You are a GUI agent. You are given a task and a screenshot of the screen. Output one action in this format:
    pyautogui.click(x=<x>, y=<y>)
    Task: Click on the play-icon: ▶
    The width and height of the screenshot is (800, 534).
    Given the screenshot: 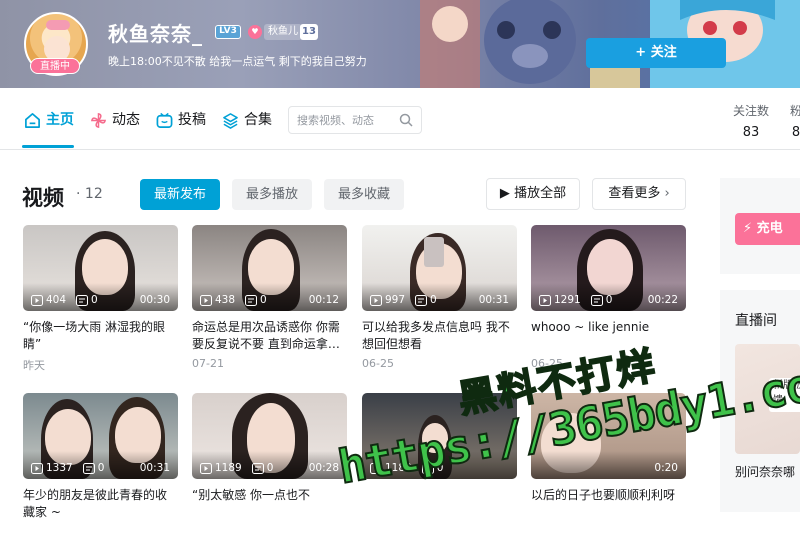 What is the action you would take?
    pyautogui.click(x=504, y=193)
    